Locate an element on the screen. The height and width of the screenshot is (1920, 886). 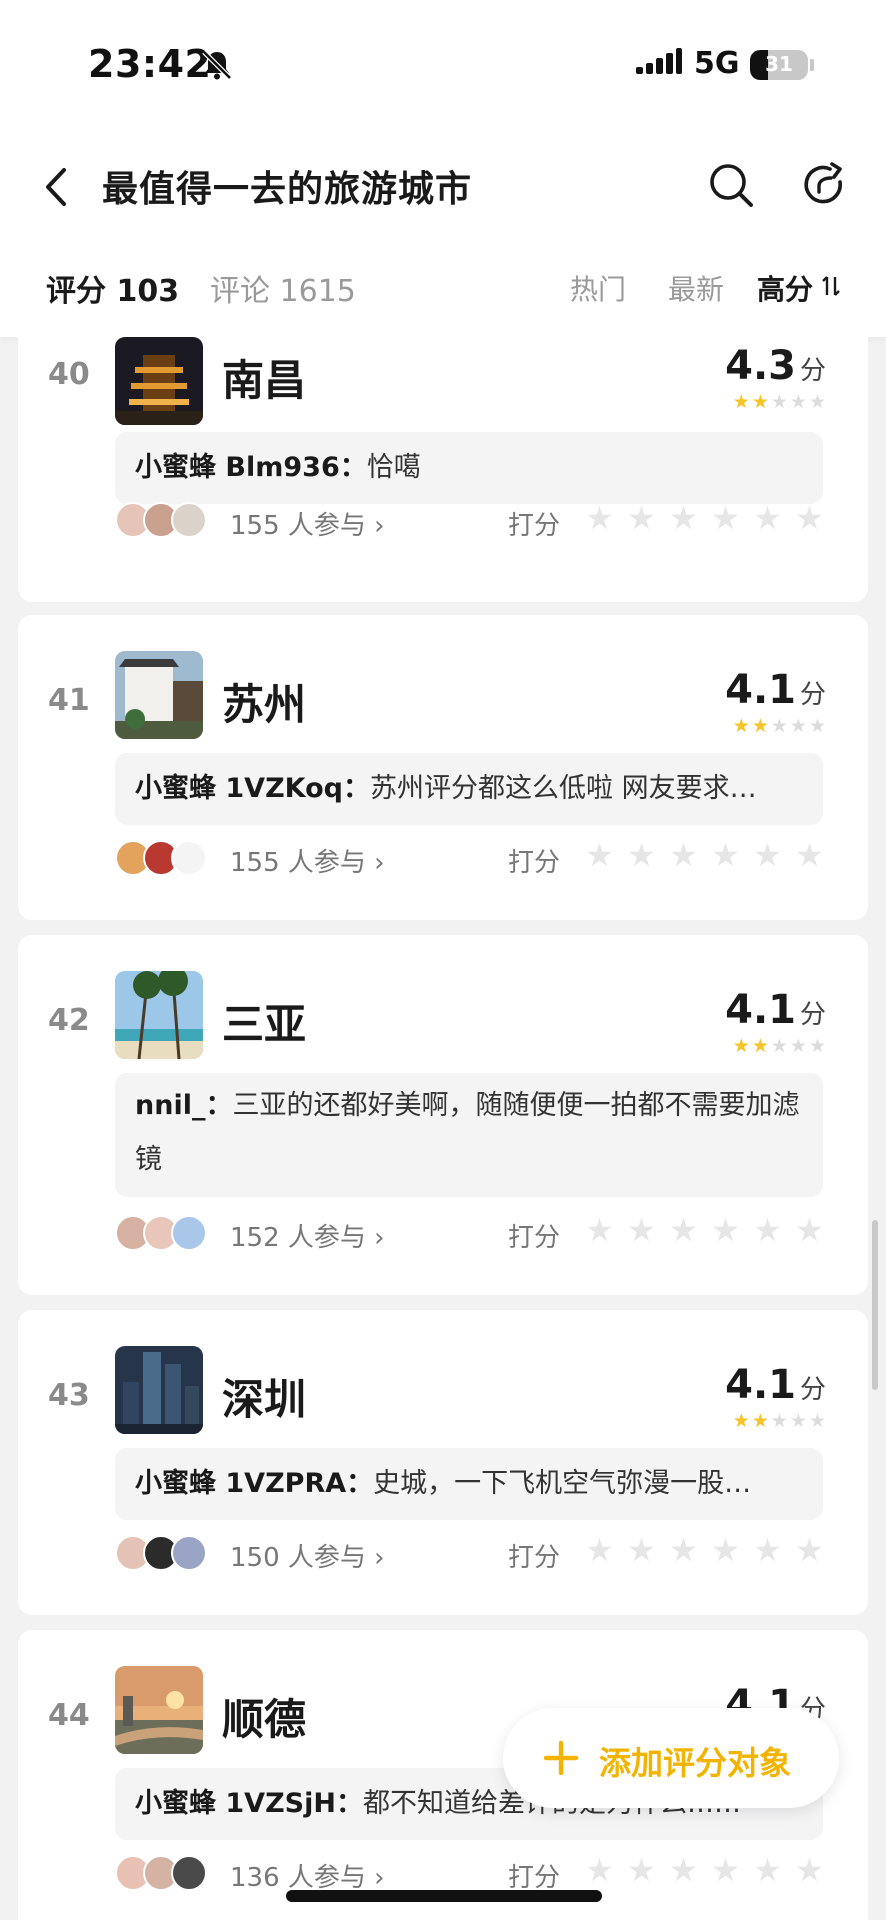
scrollbar is located at coordinates (875, 1305).